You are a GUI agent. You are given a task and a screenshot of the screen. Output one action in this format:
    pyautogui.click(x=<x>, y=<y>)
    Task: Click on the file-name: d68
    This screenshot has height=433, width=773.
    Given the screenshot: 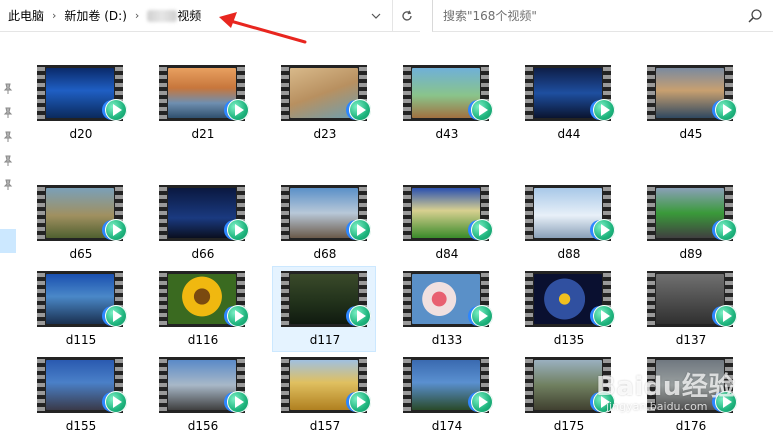 What is the action you would take?
    pyautogui.click(x=325, y=254)
    